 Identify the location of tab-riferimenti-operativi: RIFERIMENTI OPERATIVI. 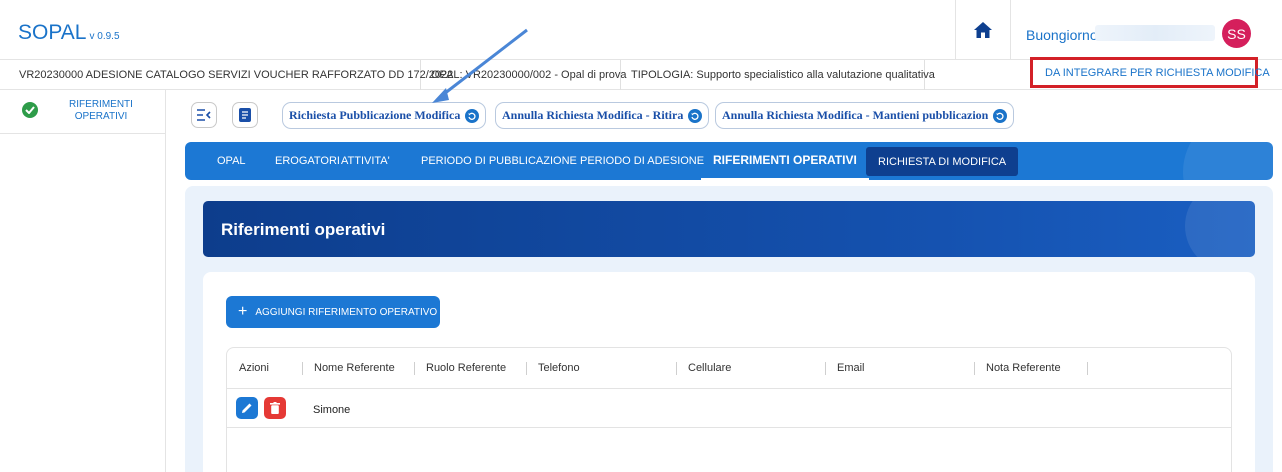
(785, 161).